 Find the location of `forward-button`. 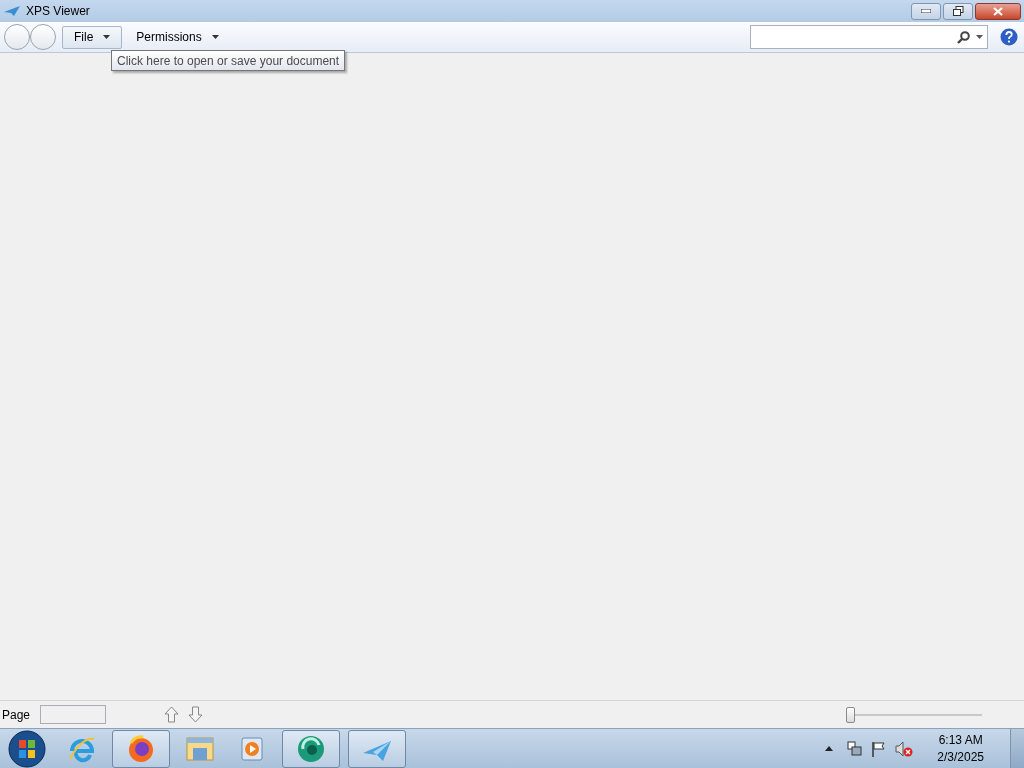

forward-button is located at coordinates (43, 37).